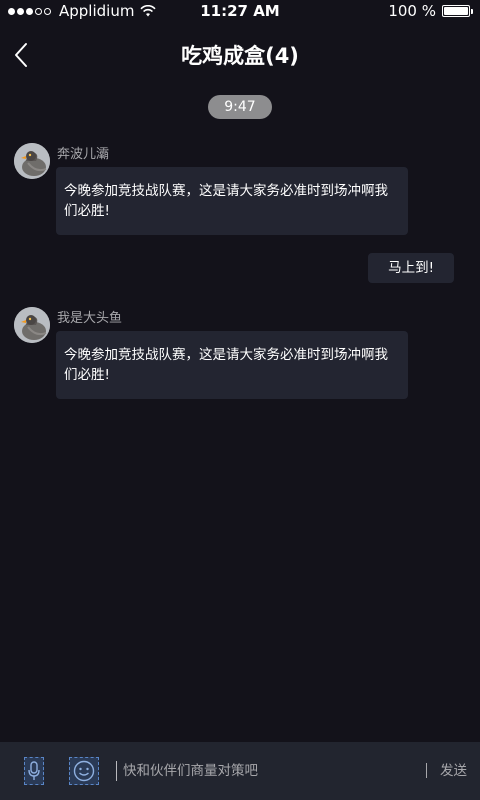  Describe the element at coordinates (240, 12) in the screenshot. I see `status-bar: Applidium 11:27 AM 100 %` at that location.